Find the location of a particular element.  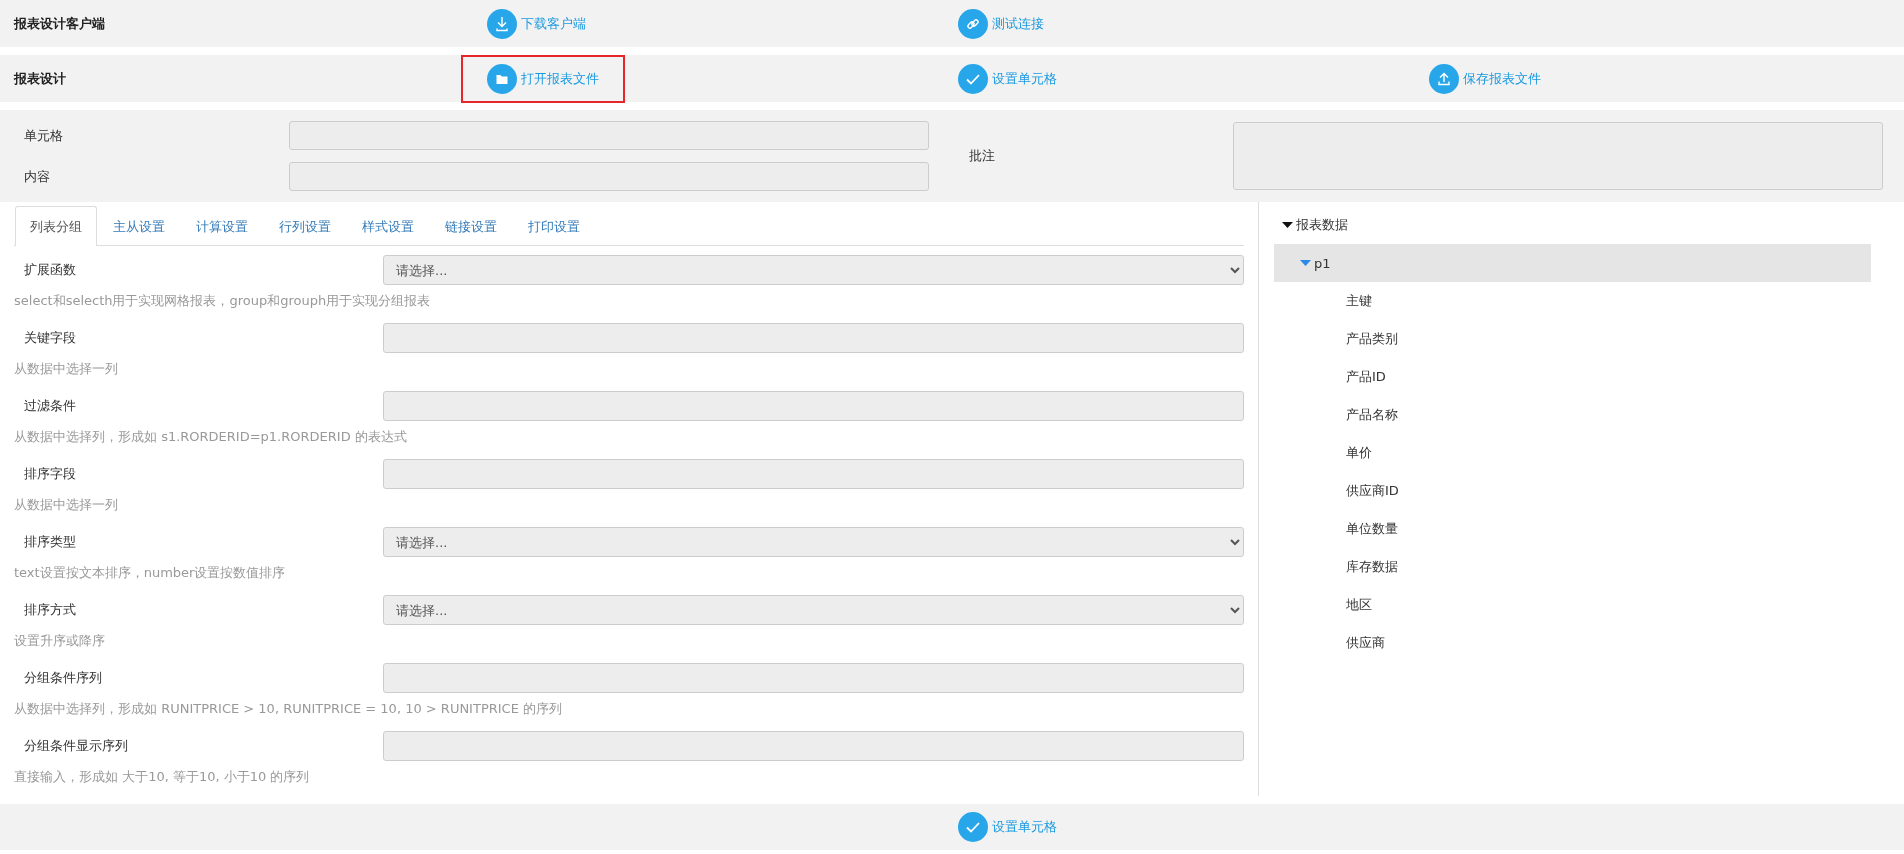

field-hint: 直接输入，形成如 大于10, 等于10, 小于10 的序列 is located at coordinates (162, 777).